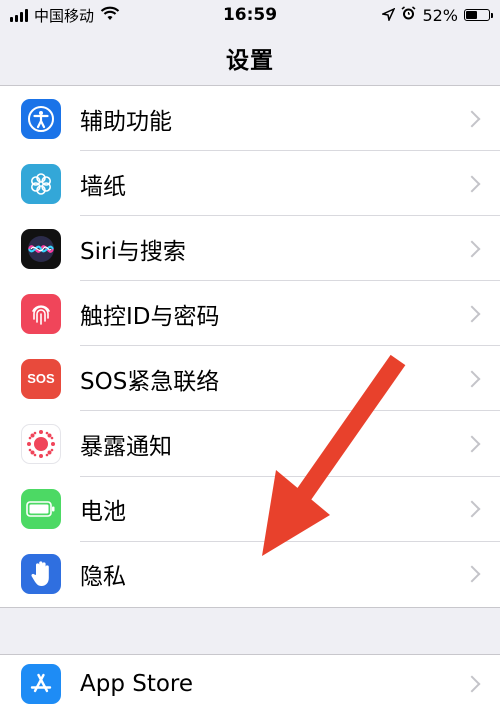 The image size is (500, 712). Describe the element at coordinates (41, 574) in the screenshot. I see `hand-icon` at that location.